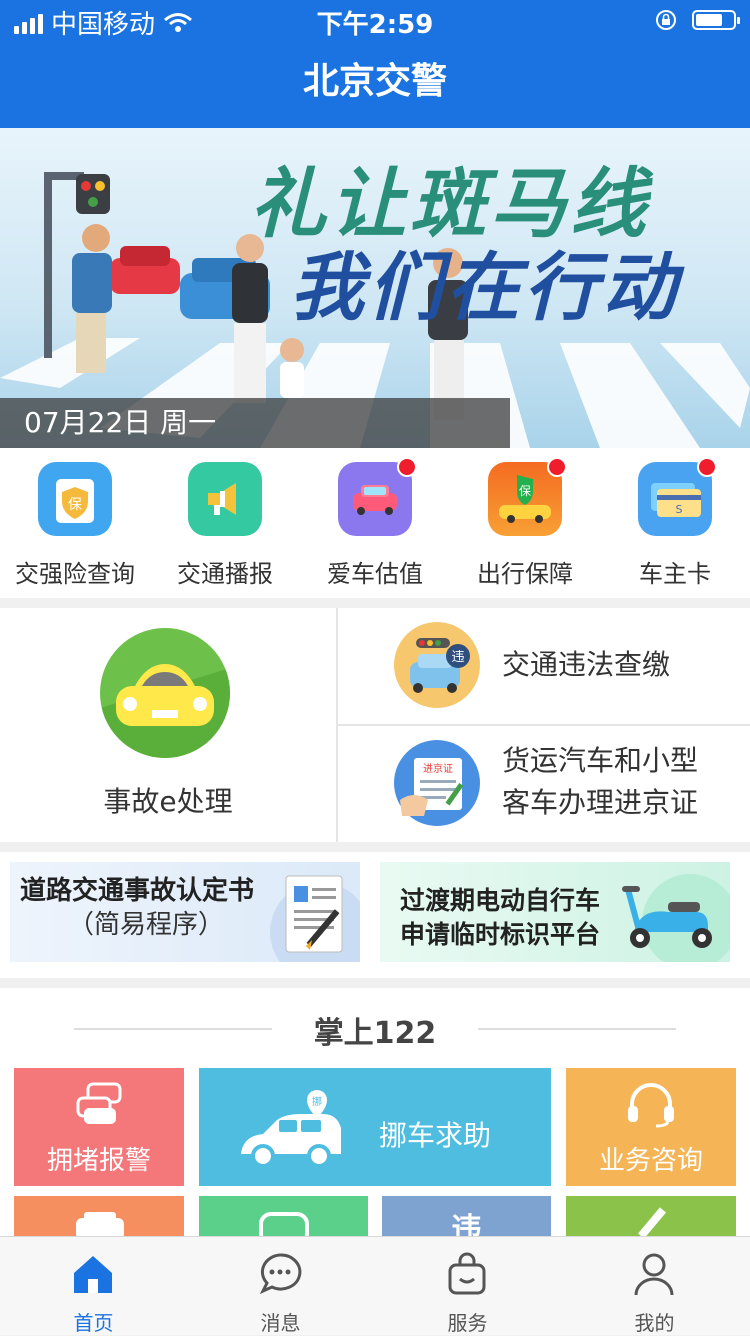  I want to click on document-pen-icon, so click(315, 918).